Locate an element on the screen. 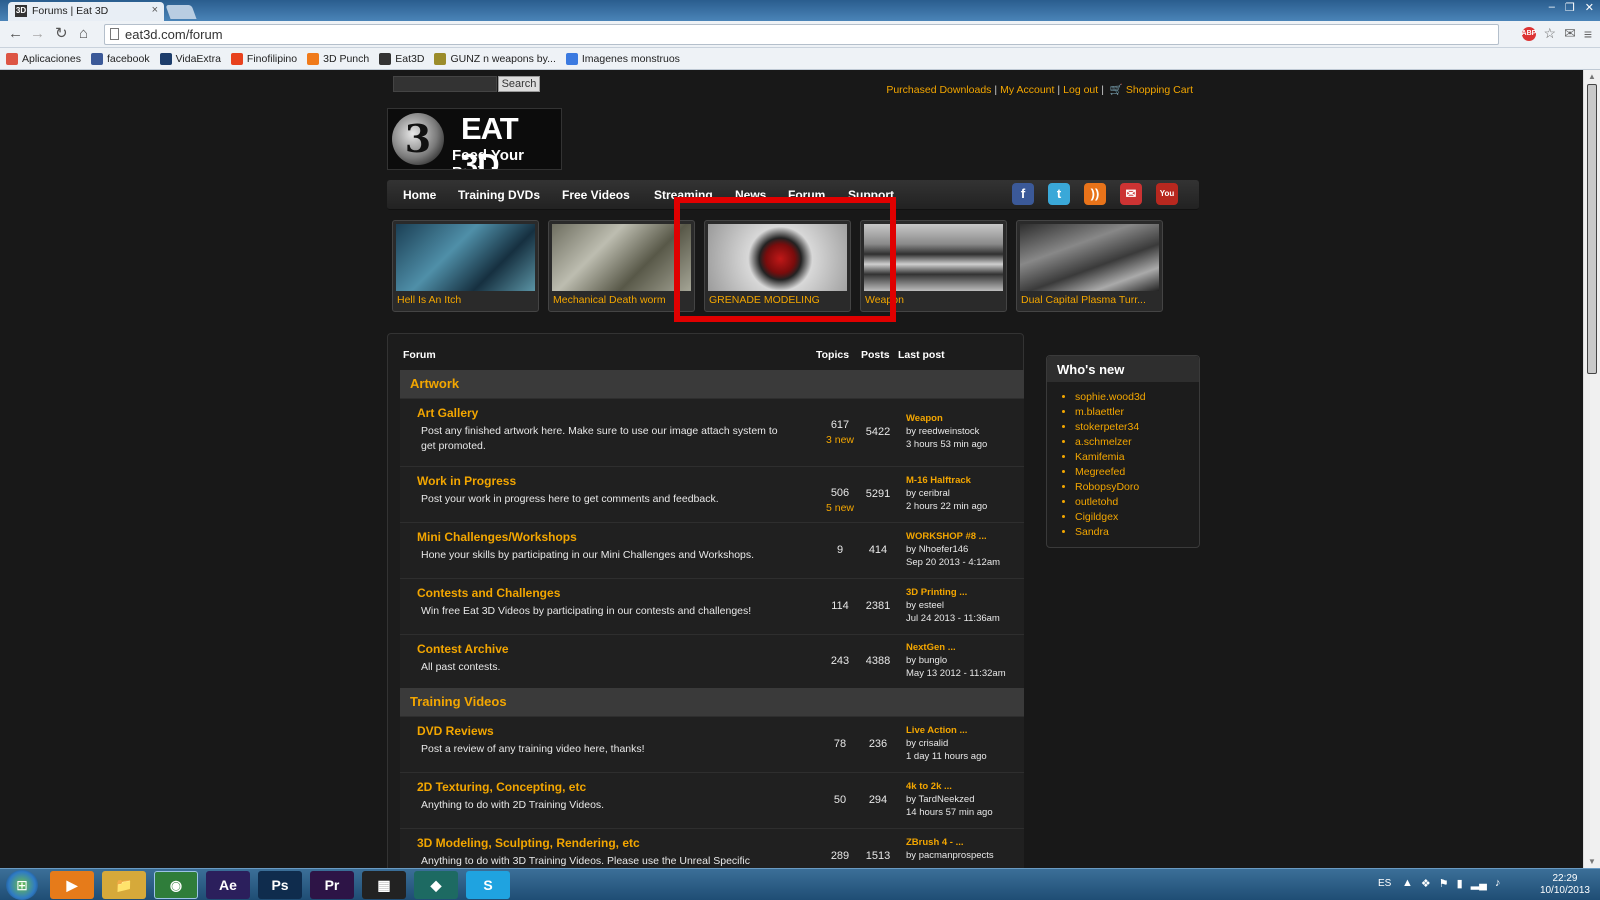 This screenshot has width=1600, height=900. forum-title: Contests and Challenges is located at coordinates (488, 593).